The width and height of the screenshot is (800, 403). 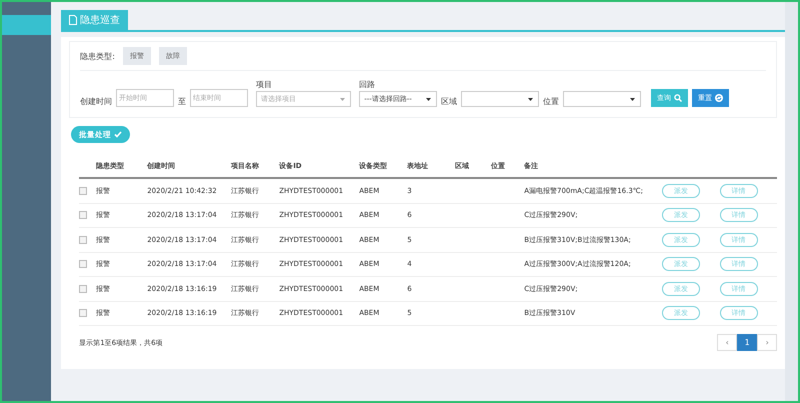 What do you see at coordinates (767, 342) in the screenshot?
I see `next-page-button: ›` at bounding box center [767, 342].